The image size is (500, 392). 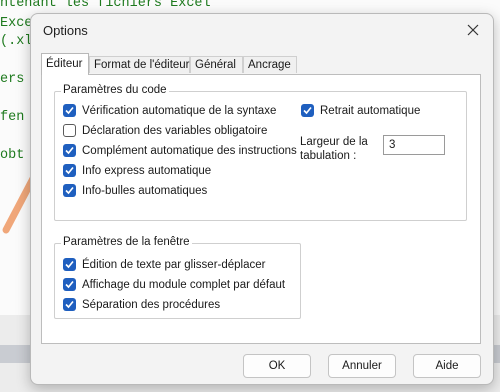 What do you see at coordinates (12, 117) in the screenshot?
I see `code-line: fen` at bounding box center [12, 117].